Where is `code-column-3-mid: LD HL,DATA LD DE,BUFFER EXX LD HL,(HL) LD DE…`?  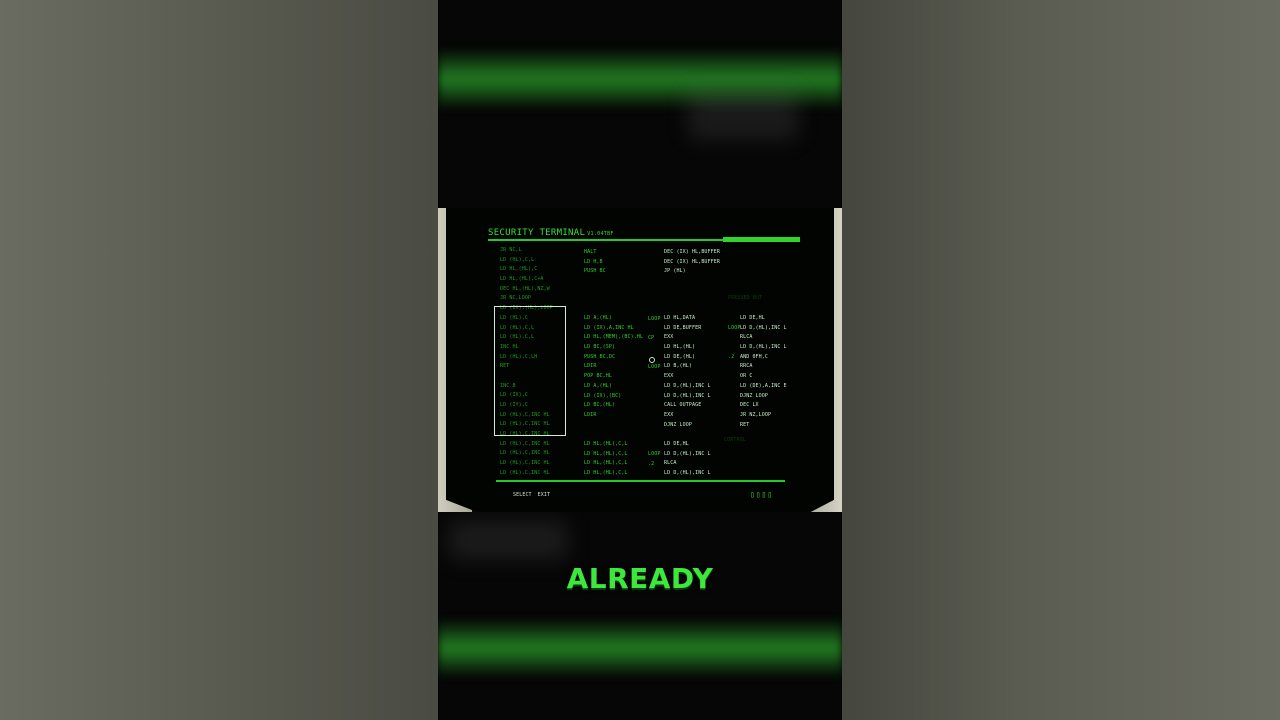 code-column-3-mid: LD HL,DATA LD DE,BUFFER EXX LD HL,(HL) LD DE… is located at coordinates (687, 372).